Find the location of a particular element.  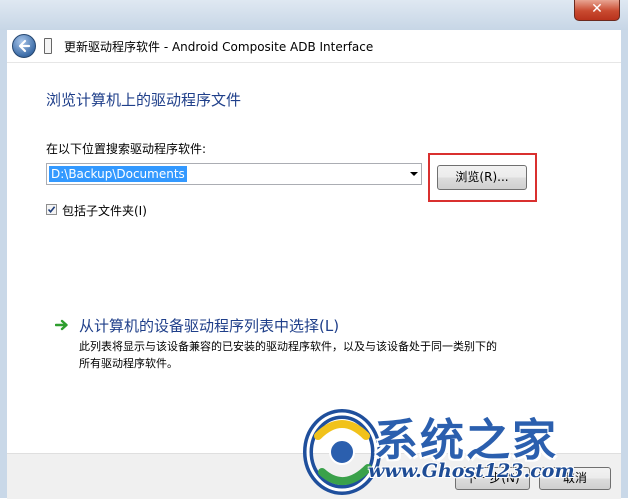

close-icon: ✕ is located at coordinates (597, 9).